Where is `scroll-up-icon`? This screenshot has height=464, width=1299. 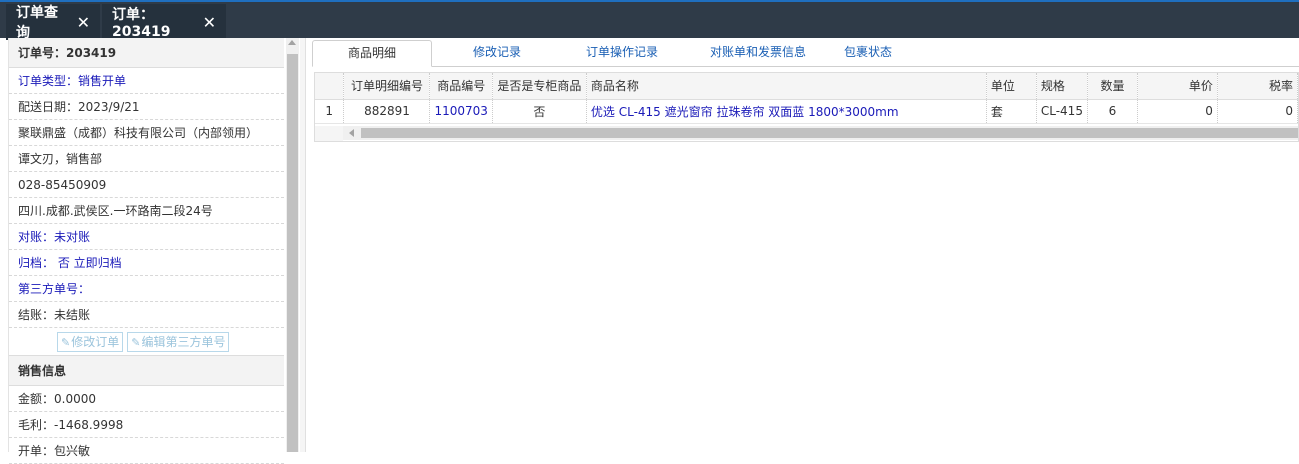
scroll-up-icon is located at coordinates (292, 42).